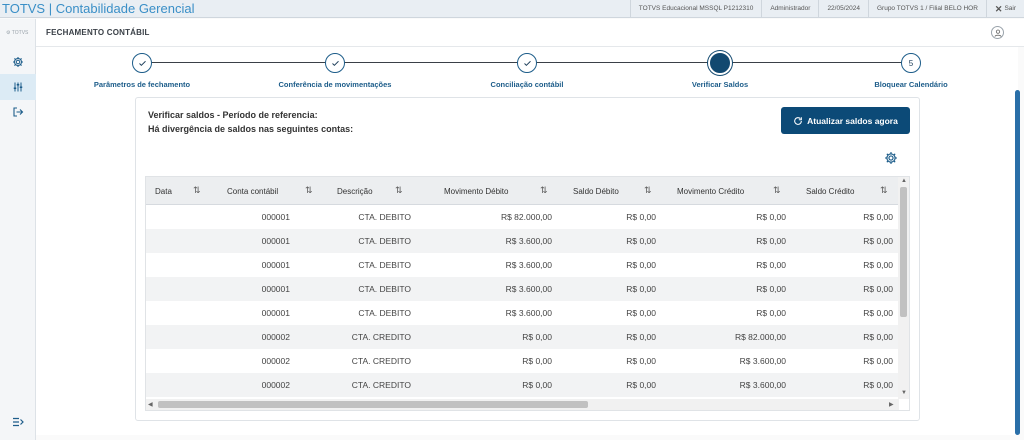 The height and width of the screenshot is (440, 1024). What do you see at coordinates (910, 84) in the screenshot?
I see `step-label: Bloquear Calendário` at bounding box center [910, 84].